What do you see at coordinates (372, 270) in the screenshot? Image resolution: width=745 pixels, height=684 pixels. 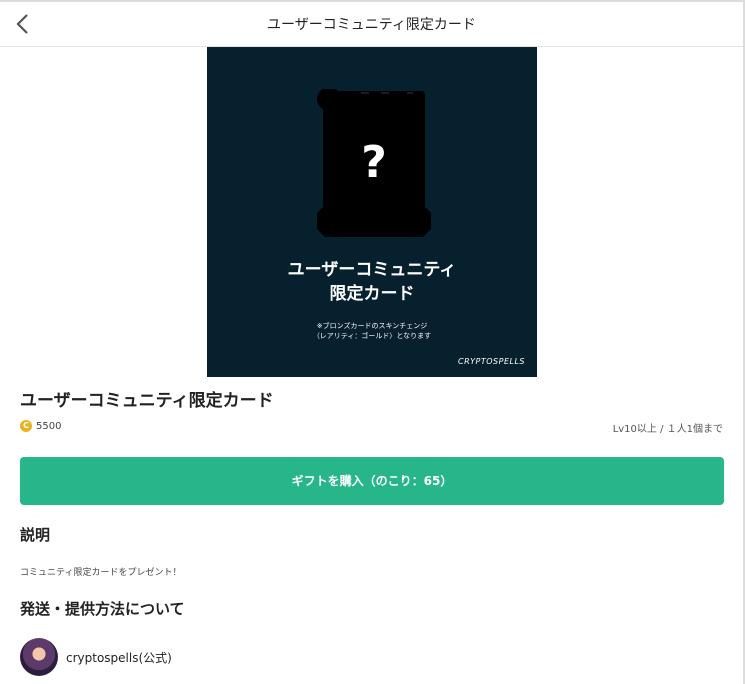 I see `promo-title-line1: ユーザーコミュニティ` at bounding box center [372, 270].